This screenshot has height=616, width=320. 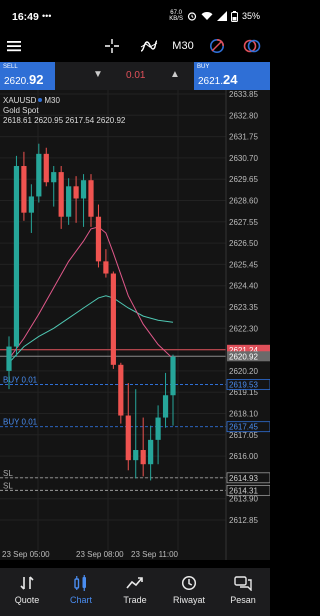 What do you see at coordinates (21, 110) in the screenshot?
I see `chart-description: Gold Spot` at bounding box center [21, 110].